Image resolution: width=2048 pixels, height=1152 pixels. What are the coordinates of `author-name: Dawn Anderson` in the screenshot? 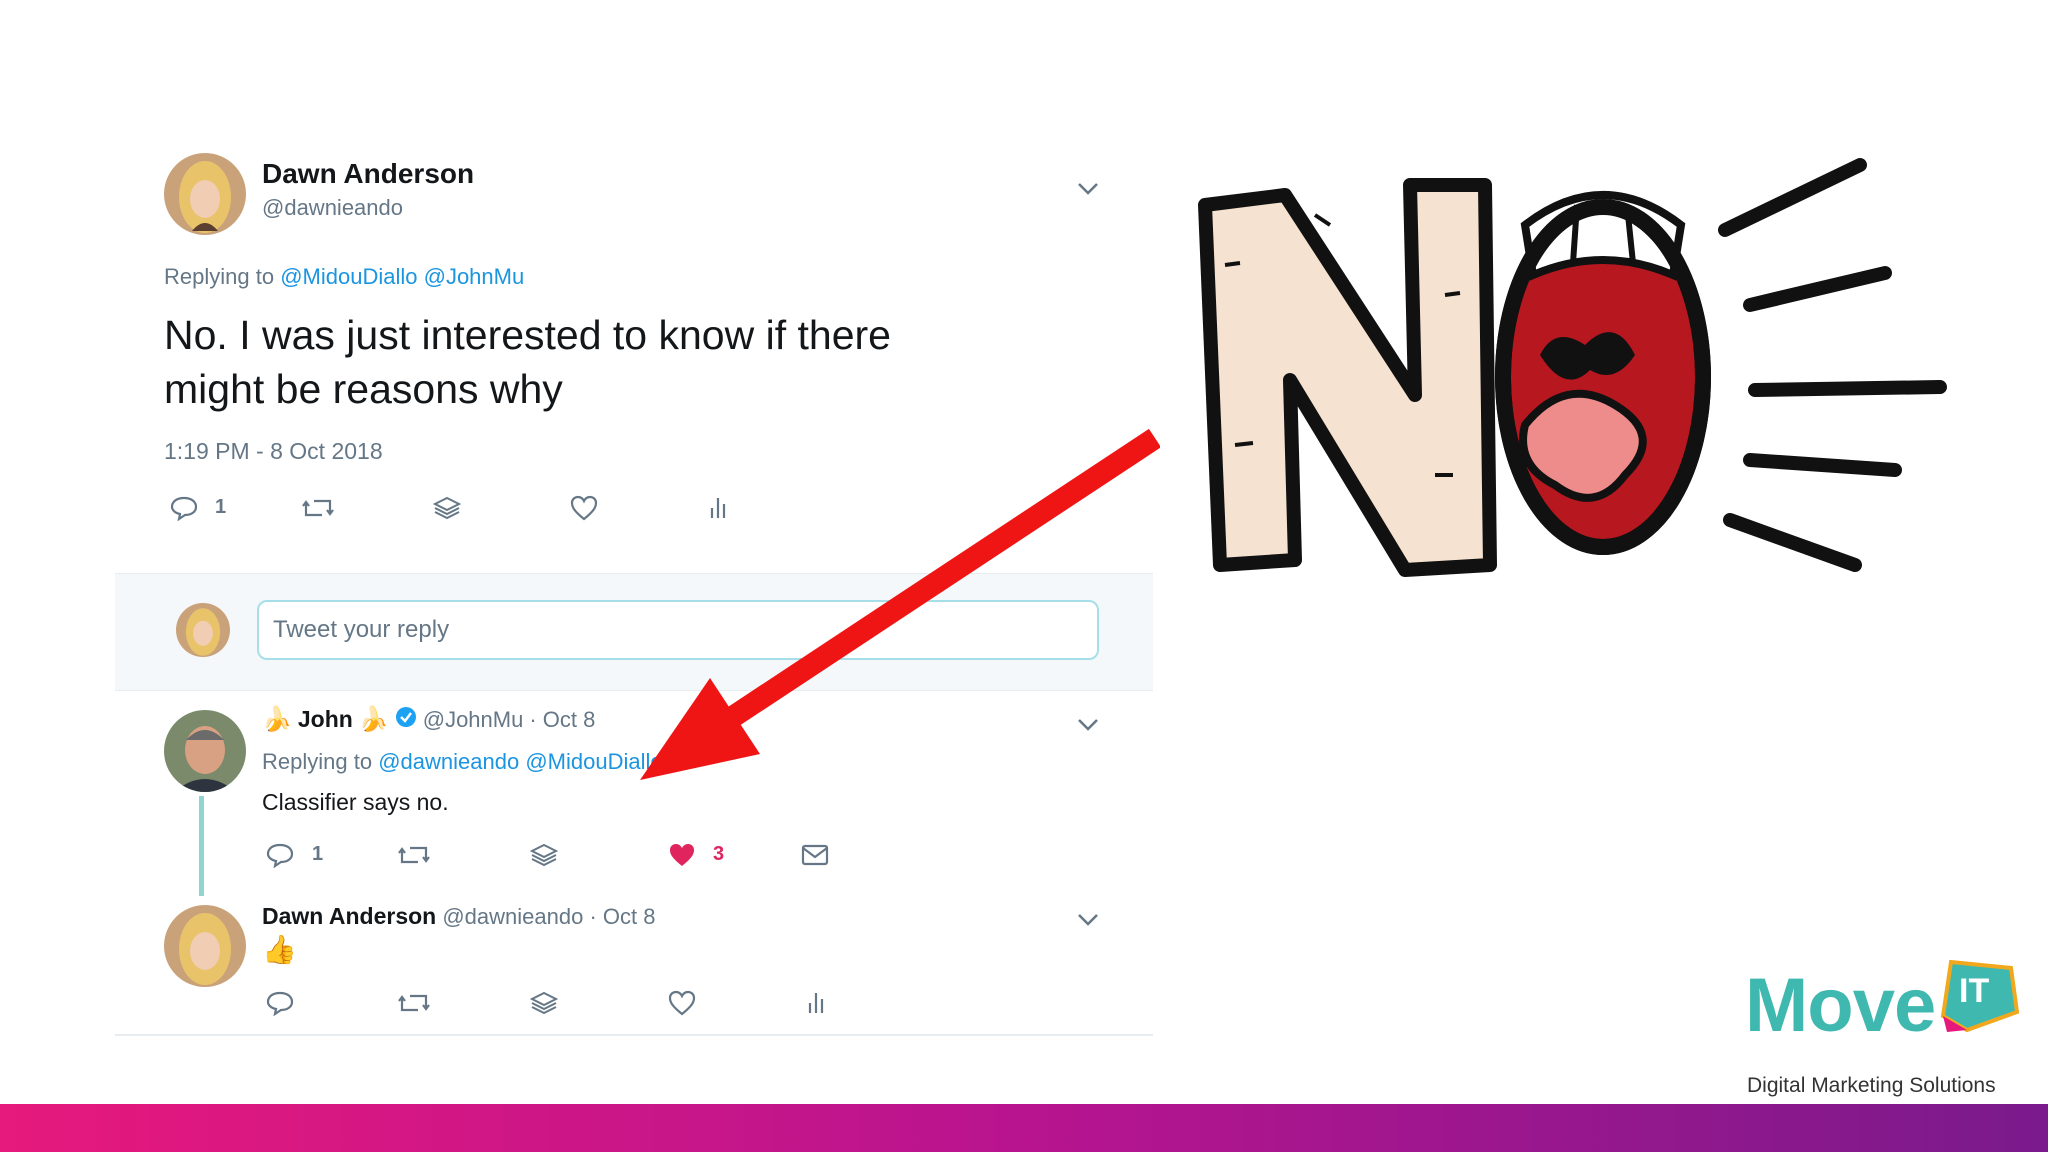 It's located at (368, 174).